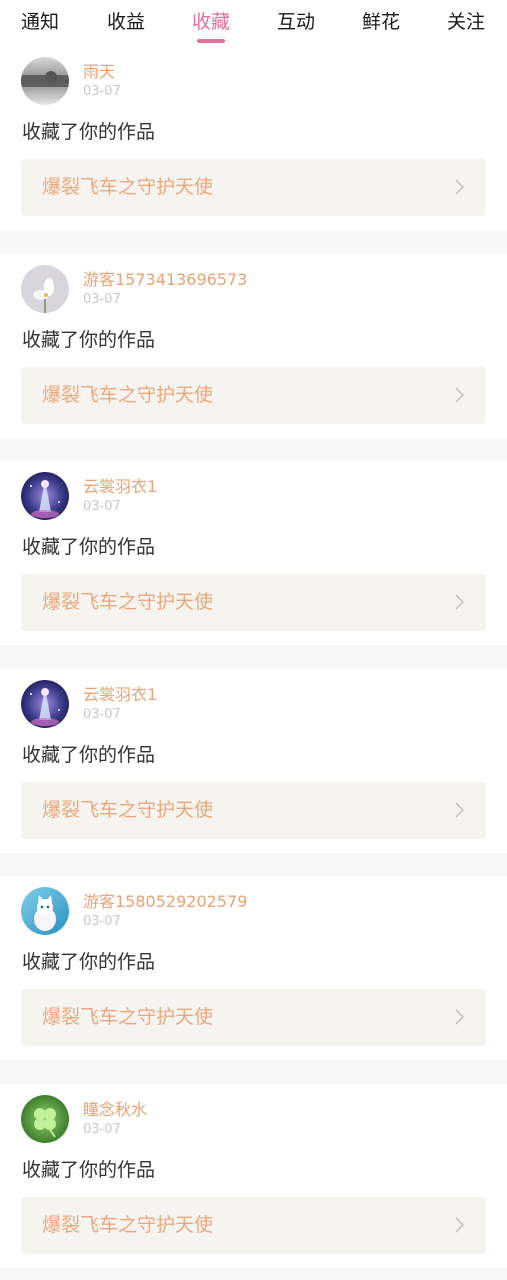  I want to click on grayscale-photo-avatar, so click(45, 81).